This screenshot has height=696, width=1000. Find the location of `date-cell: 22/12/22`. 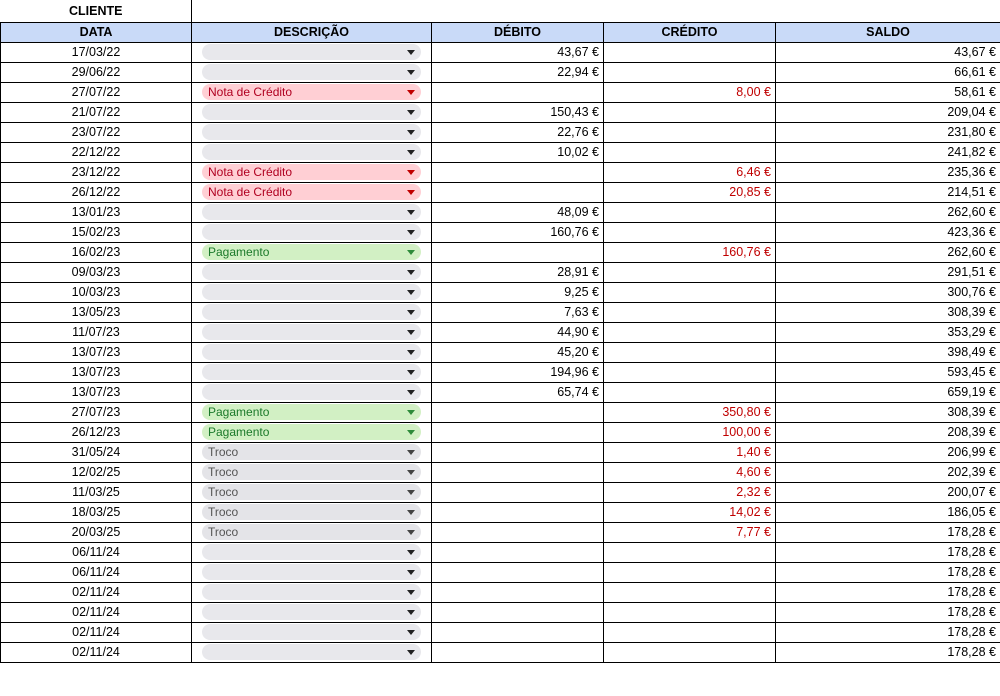

date-cell: 22/12/22 is located at coordinates (96, 152).